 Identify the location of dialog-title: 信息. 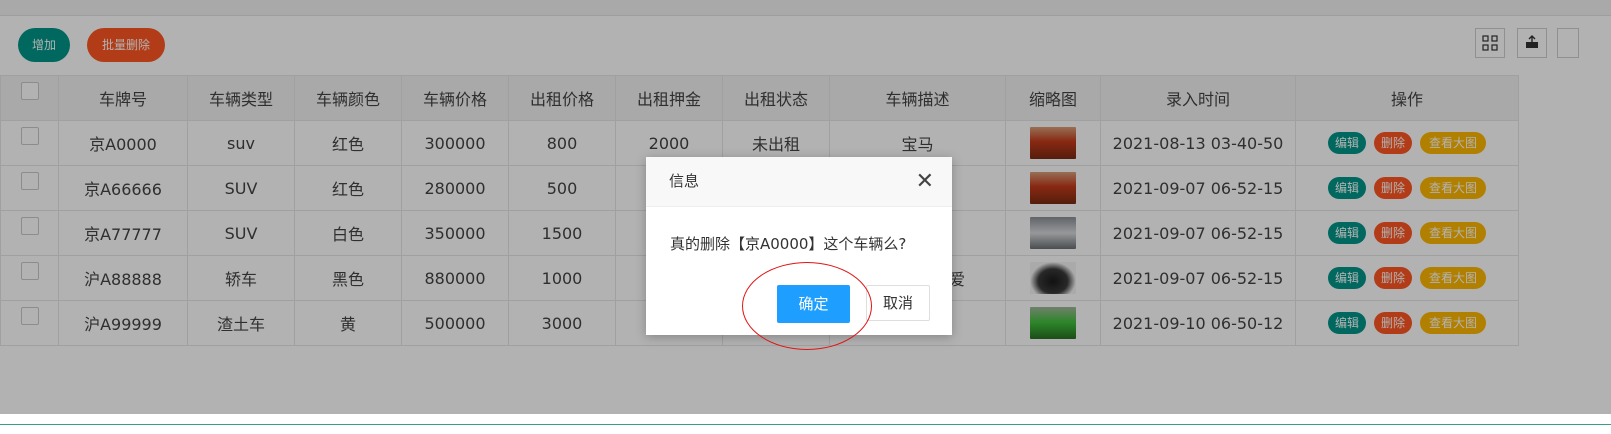
(684, 181).